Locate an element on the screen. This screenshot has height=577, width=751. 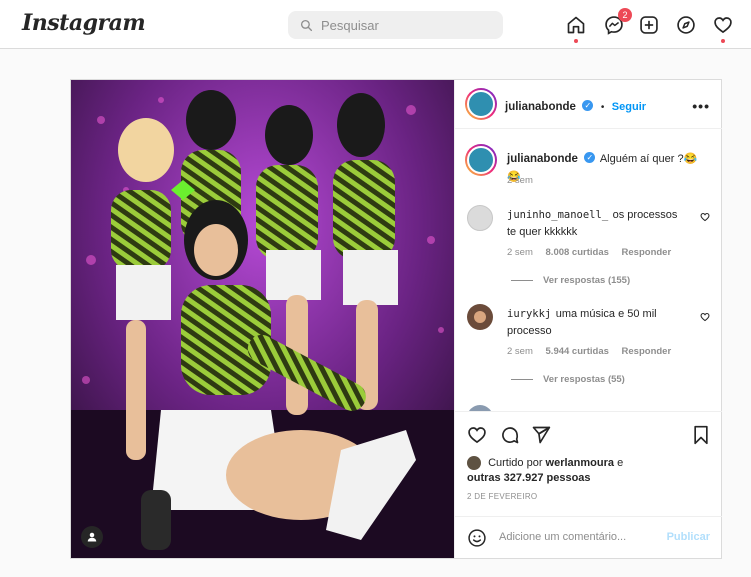
caption-username: julianabonde is located at coordinates (542, 159).